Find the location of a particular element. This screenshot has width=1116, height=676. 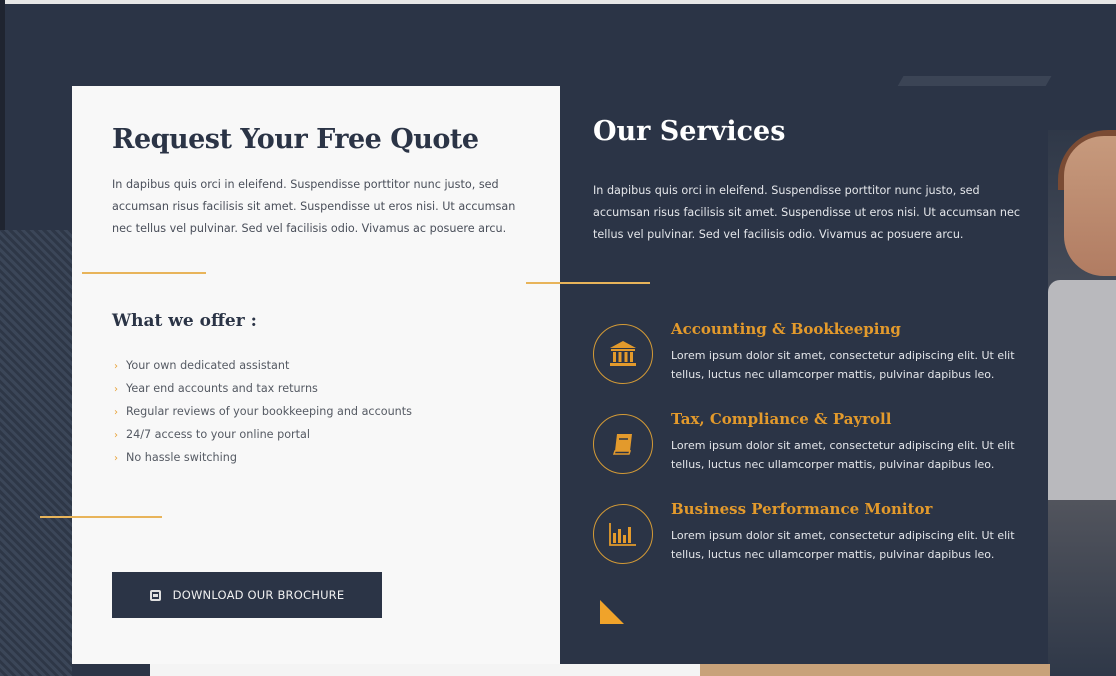

book-icon is located at coordinates (623, 444).